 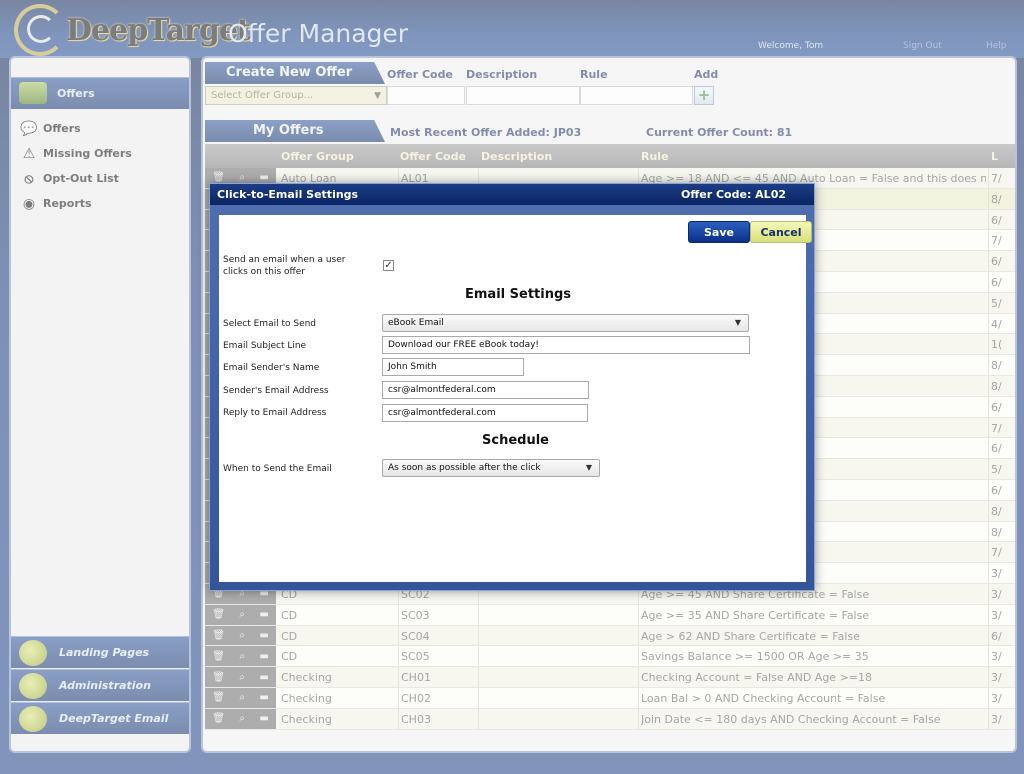 What do you see at coordinates (265, 346) in the screenshot?
I see `subject-line-label: Email Subject Line` at bounding box center [265, 346].